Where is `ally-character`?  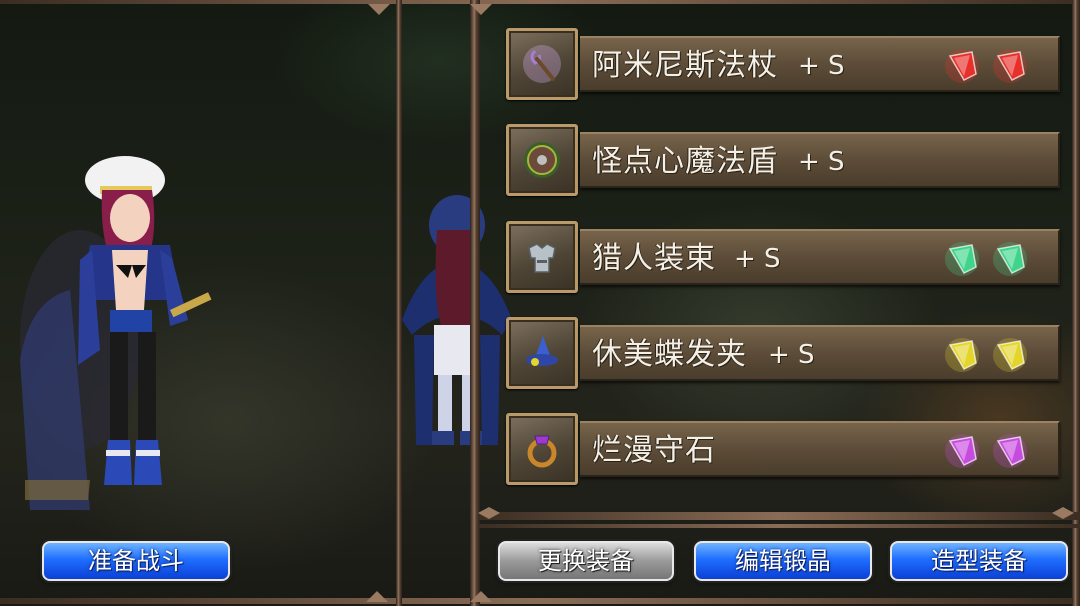 ally-character is located at coordinates (457, 322).